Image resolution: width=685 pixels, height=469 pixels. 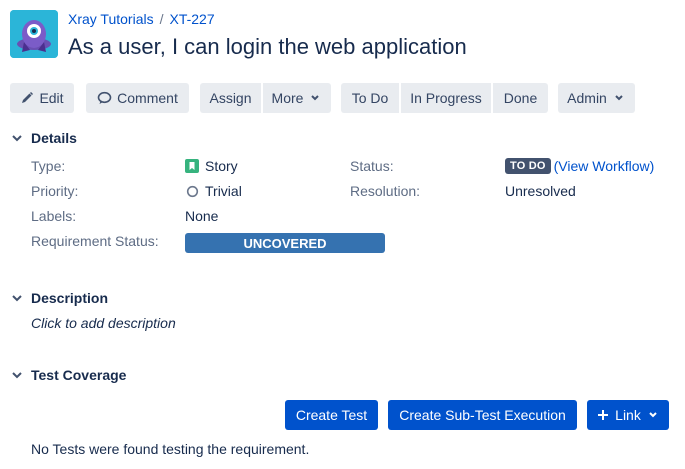 I want to click on breadcrumb-project-link: Xray Tutorials, so click(x=111, y=19).